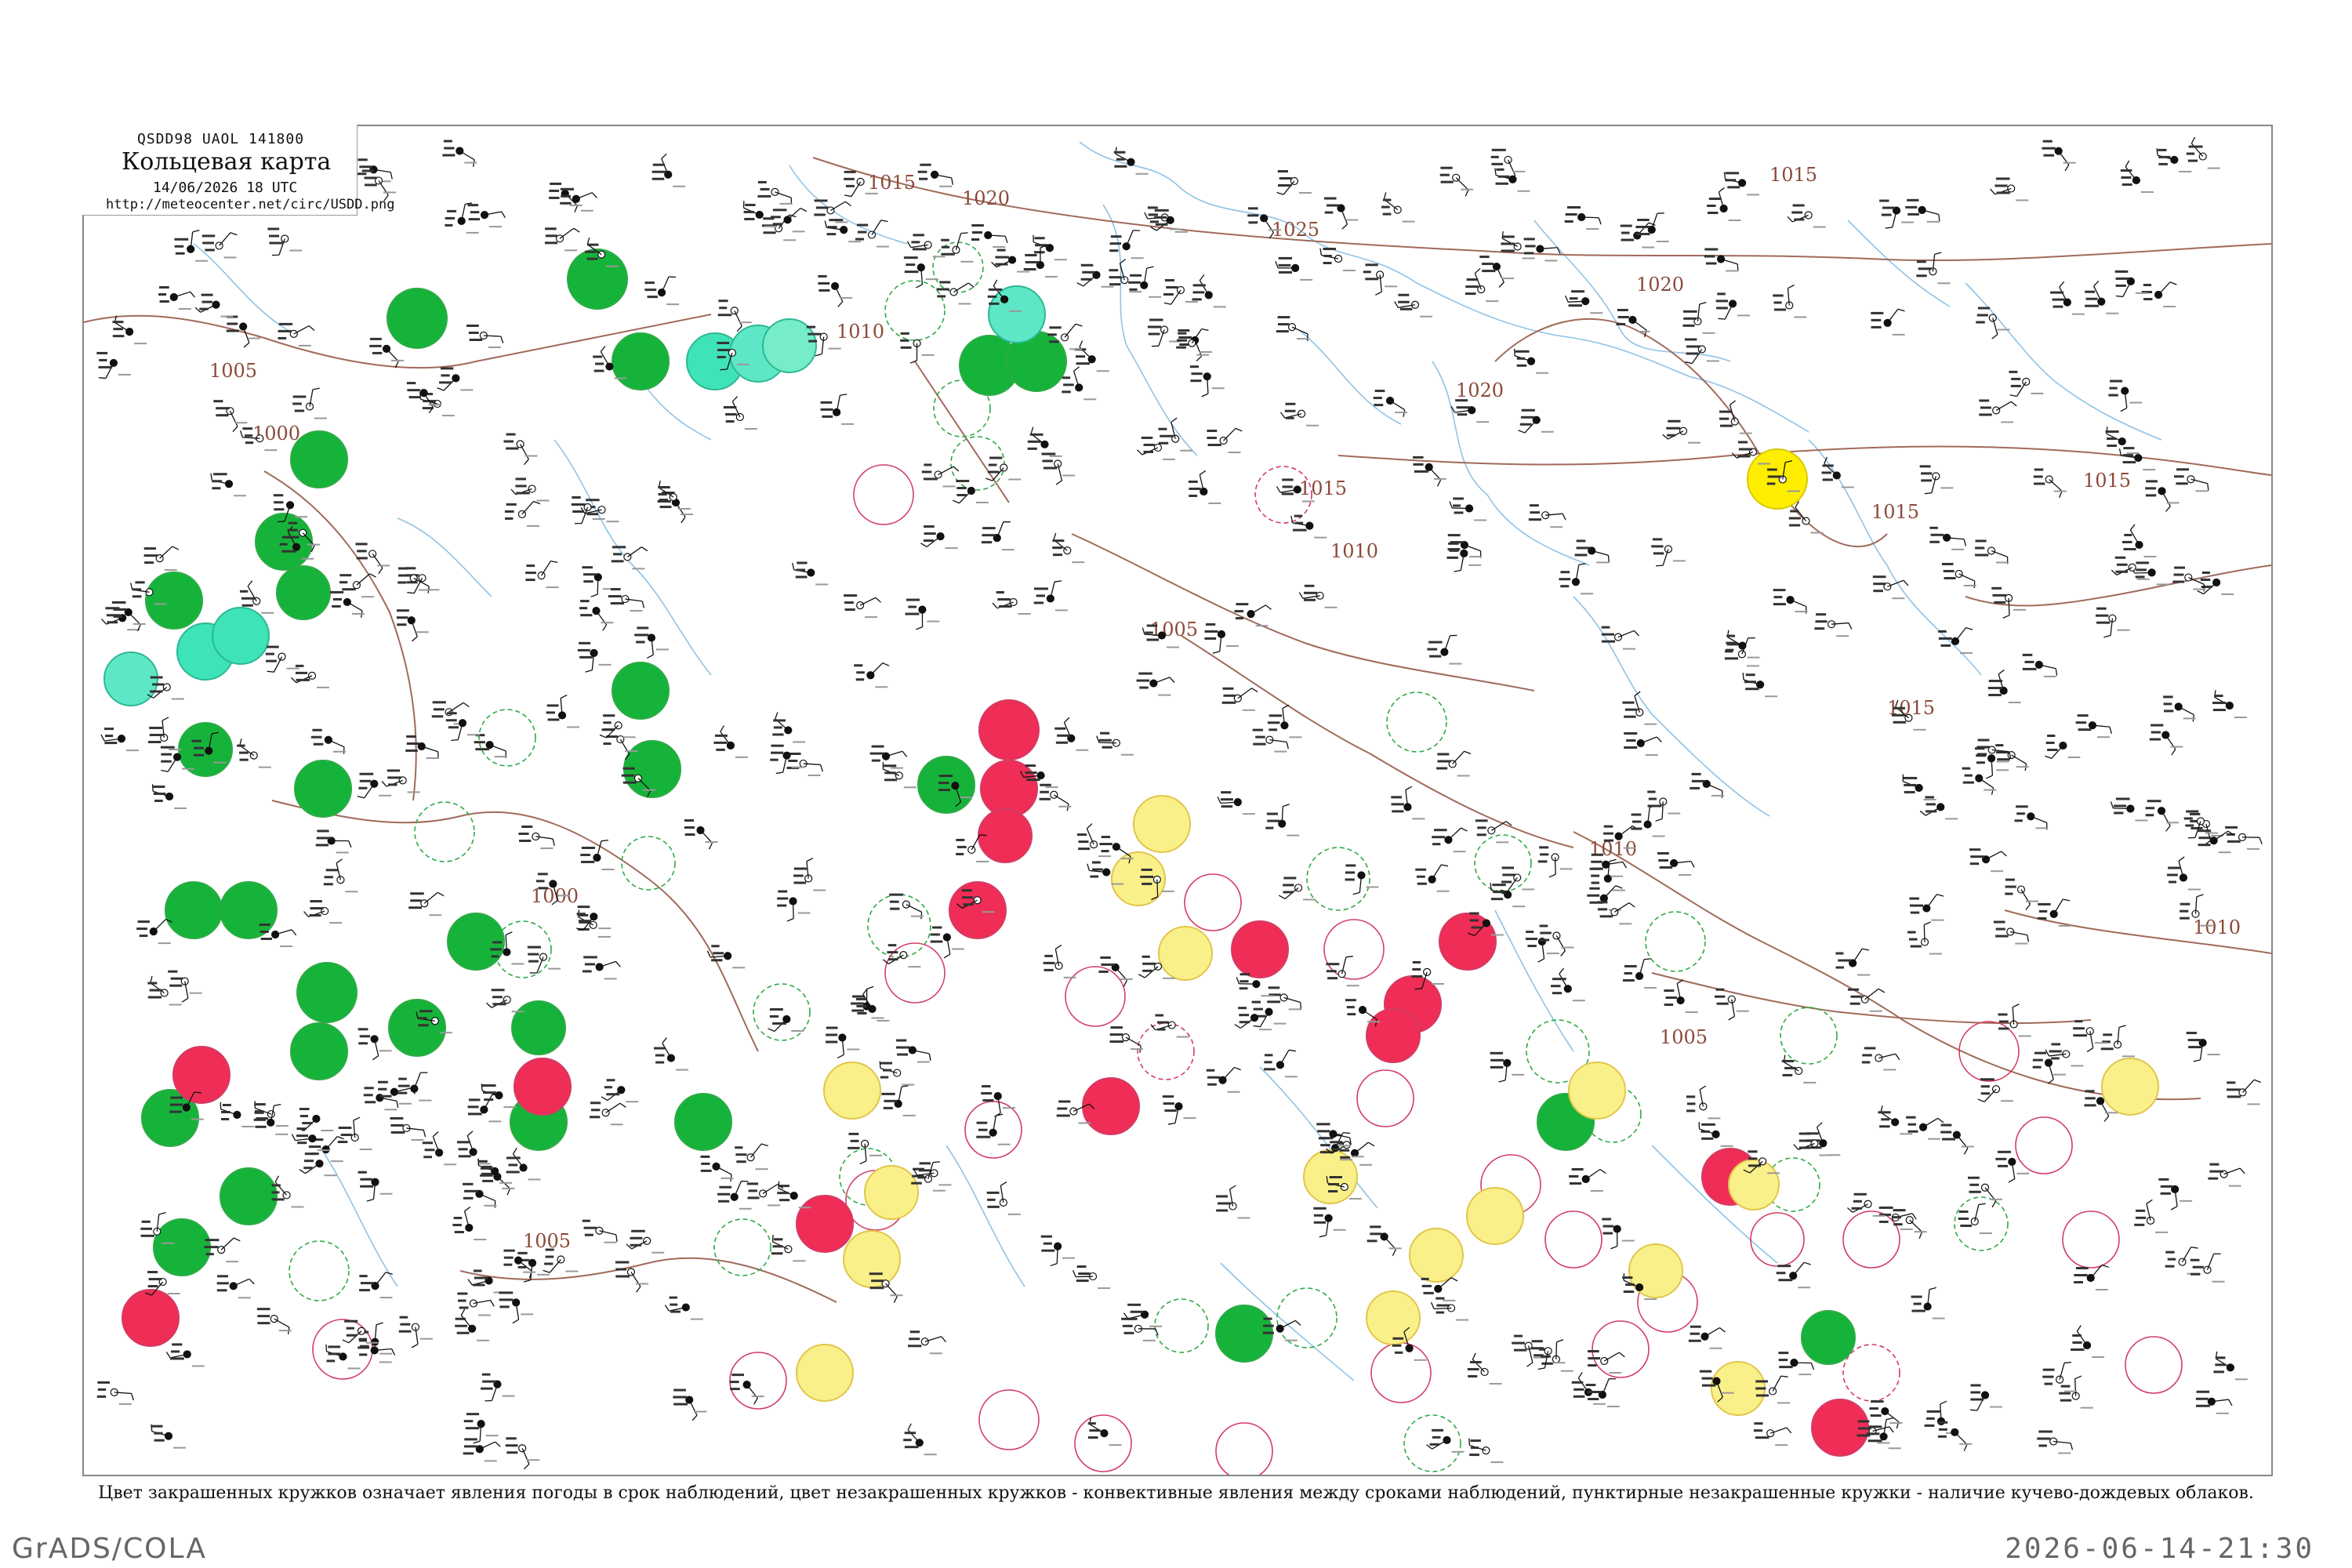 The height and width of the screenshot is (1568, 2352). I want to click on bulletin-code: QSDD98 UAOL 141800, so click(221, 139).